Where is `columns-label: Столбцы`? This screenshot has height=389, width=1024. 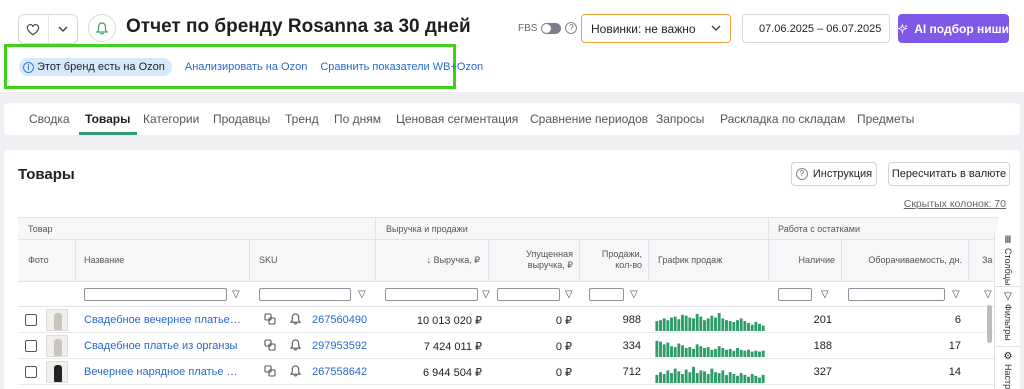 columns-label: Столбцы is located at coordinates (1008, 267).